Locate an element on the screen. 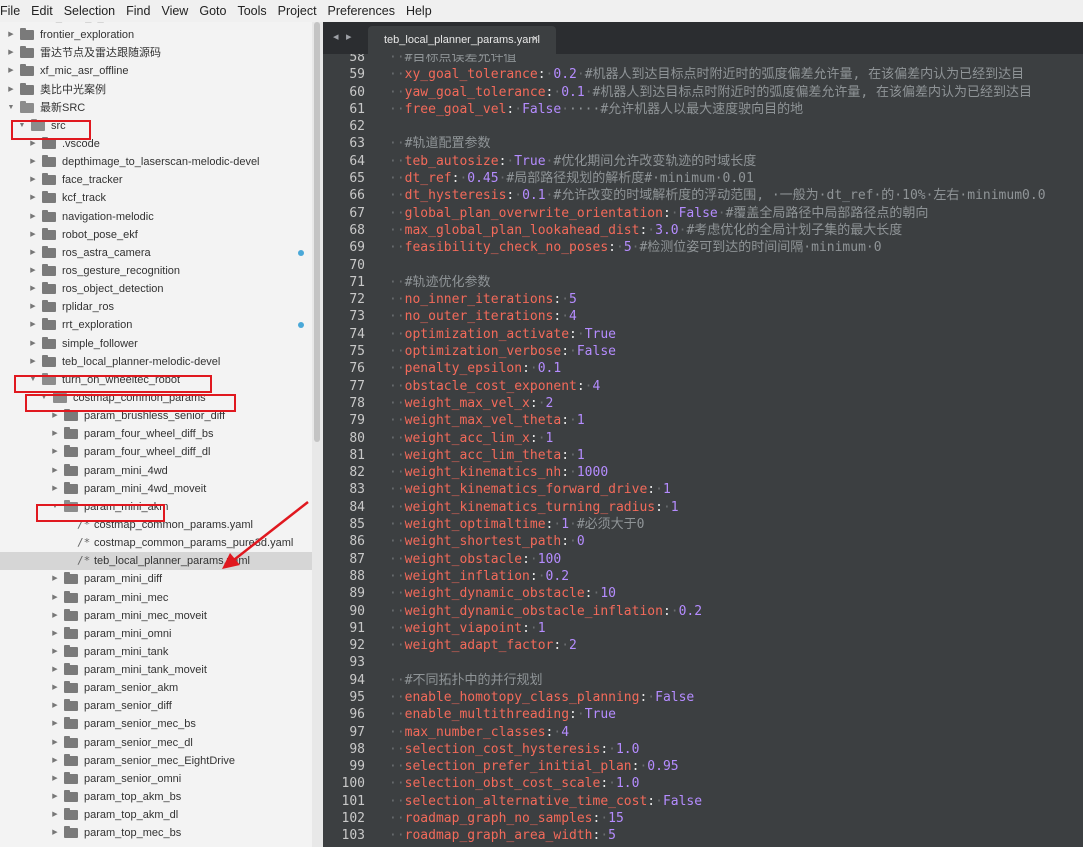 The height and width of the screenshot is (847, 1083). code-line: 103 ··roadmap_graph_area_width:·5 is located at coordinates (703, 835).